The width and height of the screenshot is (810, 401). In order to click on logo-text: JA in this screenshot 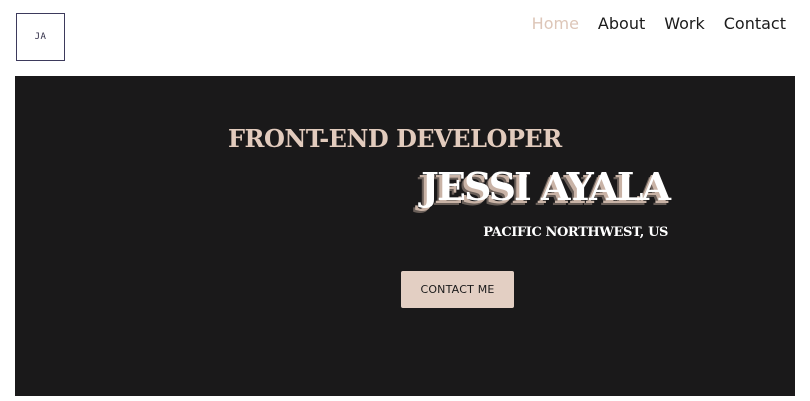, I will do `click(40, 37)`.